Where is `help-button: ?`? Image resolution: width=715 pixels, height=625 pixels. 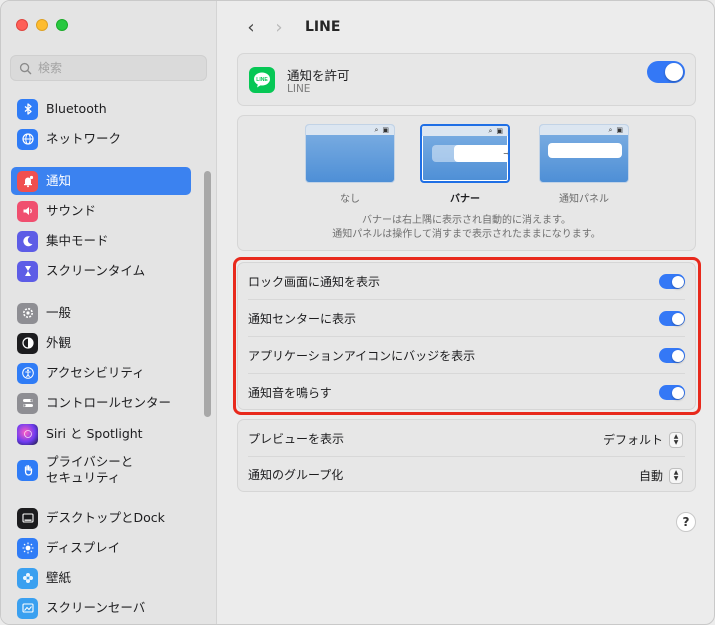 help-button: ? is located at coordinates (686, 522).